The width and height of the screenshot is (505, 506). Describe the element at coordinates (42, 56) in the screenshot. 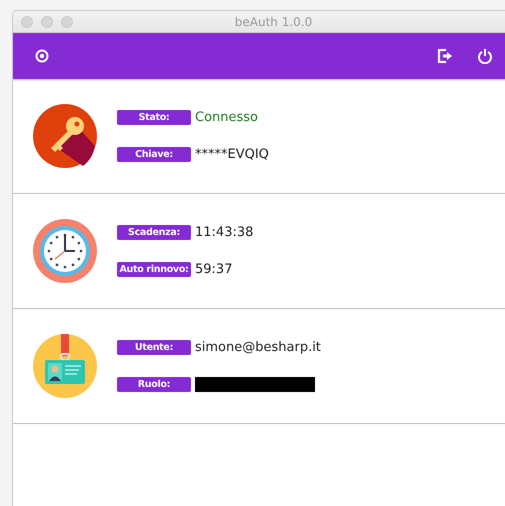

I see `target-icon` at that location.